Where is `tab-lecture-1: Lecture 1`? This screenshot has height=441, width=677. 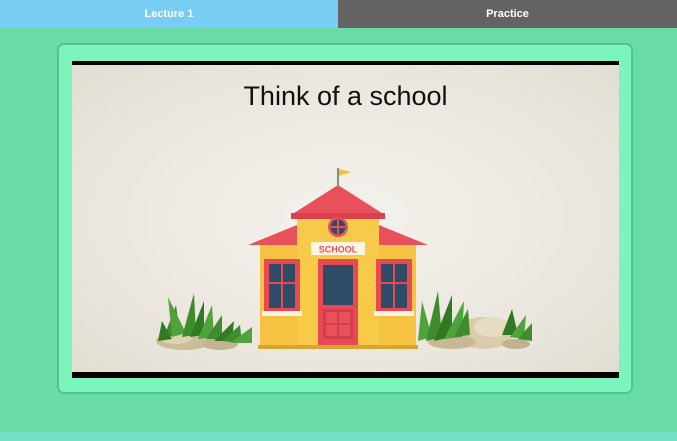 tab-lecture-1: Lecture 1 is located at coordinates (169, 14).